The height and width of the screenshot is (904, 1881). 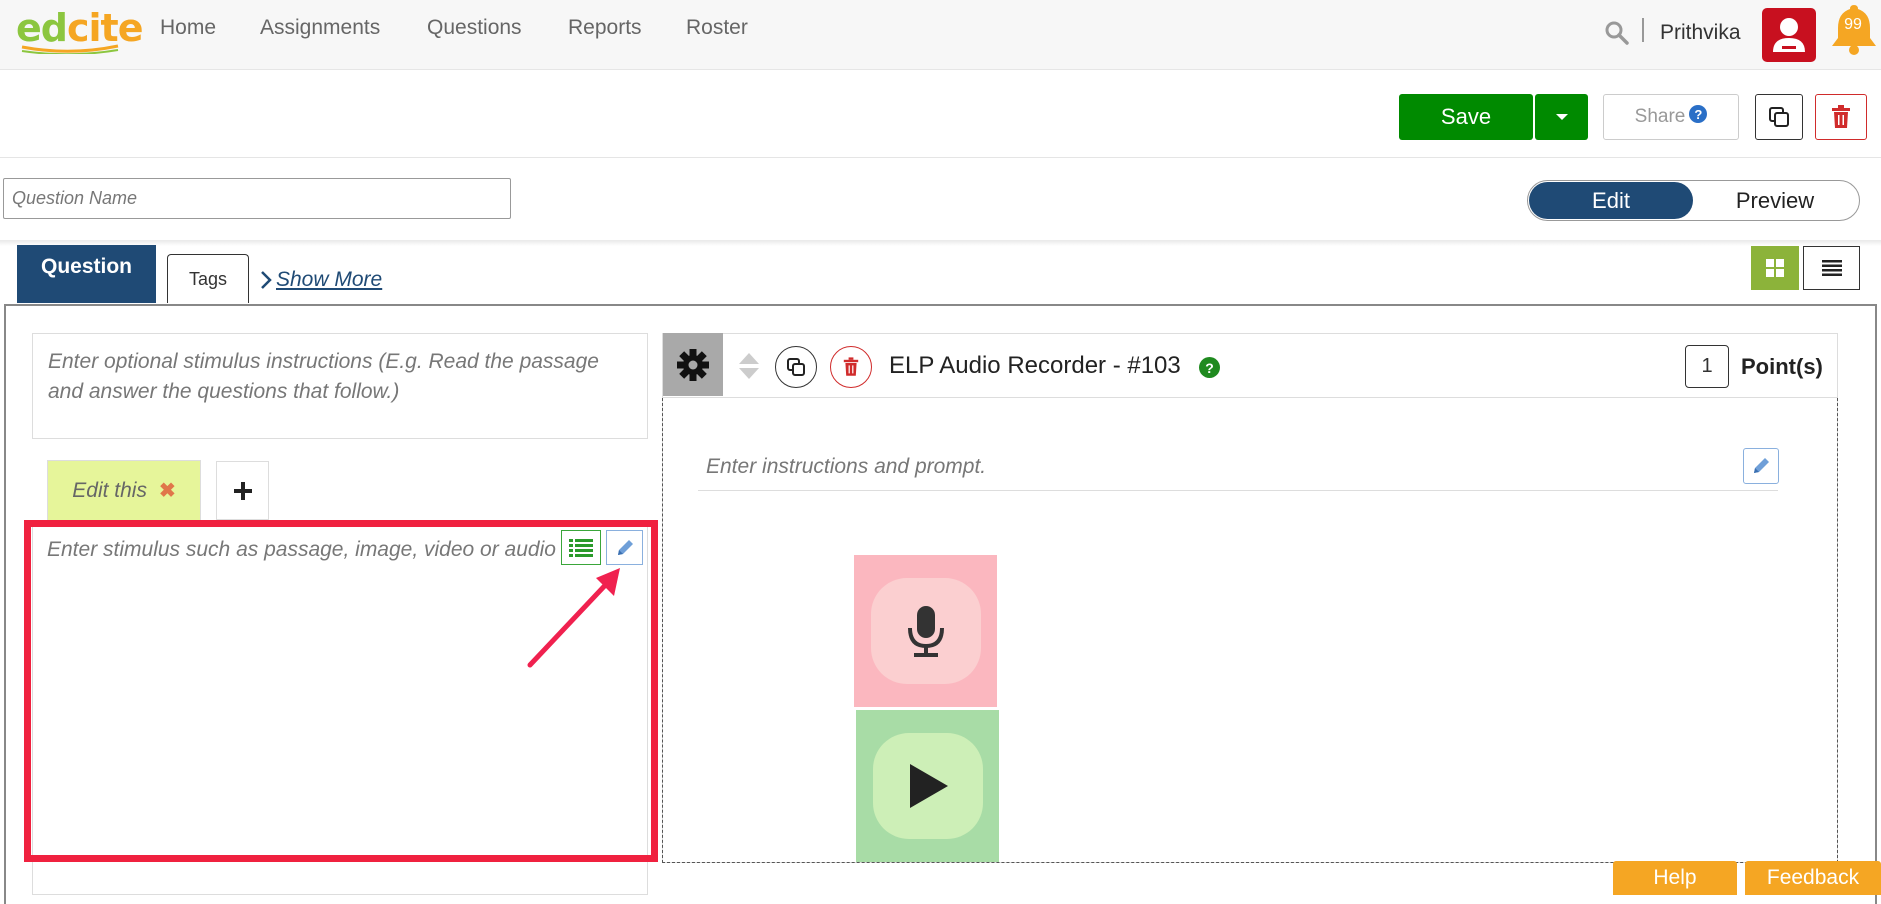 I want to click on duplicate-button, so click(x=1779, y=117).